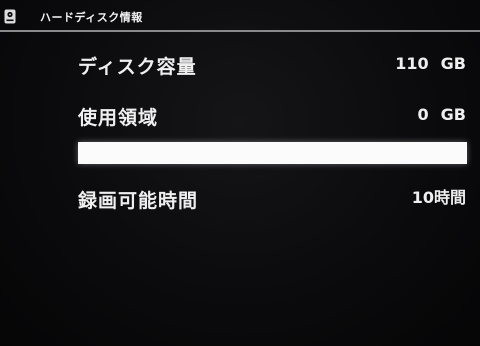 The height and width of the screenshot is (346, 480). Describe the element at coordinates (240, 31) in the screenshot. I see `header-divider` at that location.